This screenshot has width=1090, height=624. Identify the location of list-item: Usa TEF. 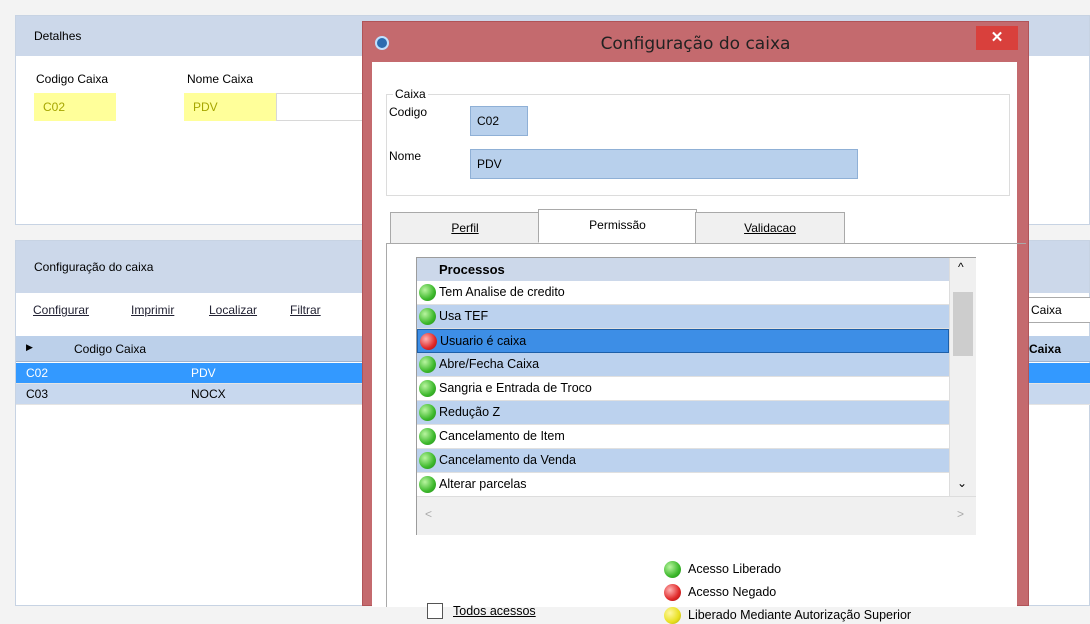
(683, 317).